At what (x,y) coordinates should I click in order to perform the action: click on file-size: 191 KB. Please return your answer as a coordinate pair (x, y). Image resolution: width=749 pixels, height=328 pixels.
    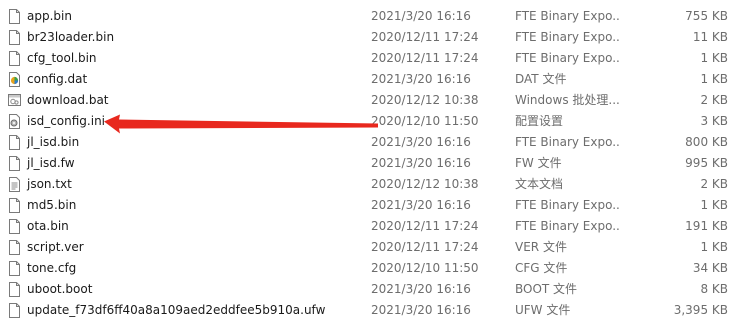
    Looking at the image, I should click on (706, 226).